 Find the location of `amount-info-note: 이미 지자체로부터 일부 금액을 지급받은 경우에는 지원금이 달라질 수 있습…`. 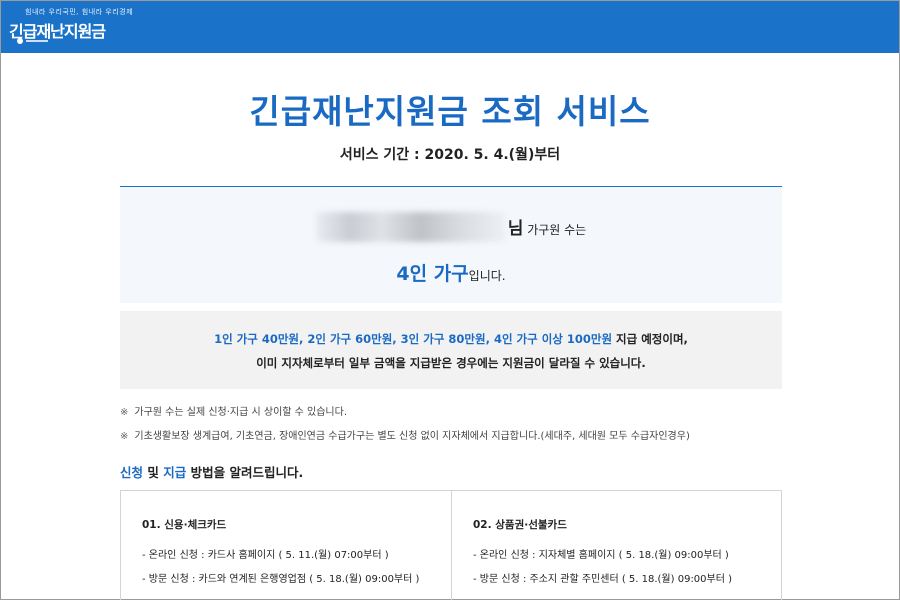

amount-info-note: 이미 지자체로부터 일부 금액을 지급받은 경우에는 지원금이 달라질 수 있습… is located at coordinates (451, 363).